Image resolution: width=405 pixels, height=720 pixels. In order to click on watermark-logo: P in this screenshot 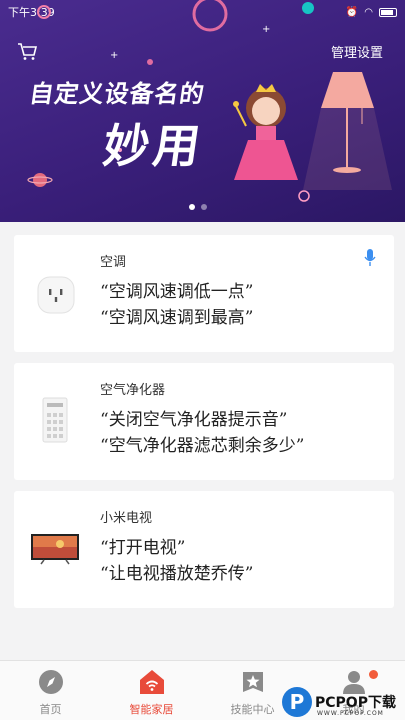, I will do `click(297, 702)`.